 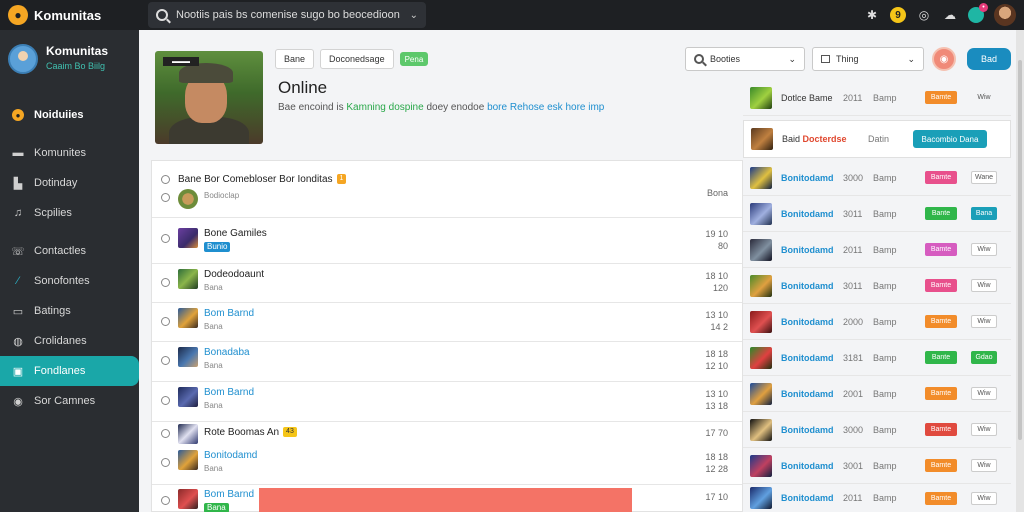 What do you see at coordinates (447, 241) in the screenshot?
I see `list-item: Bone Gamiles Bunio 19 10 80` at bounding box center [447, 241].